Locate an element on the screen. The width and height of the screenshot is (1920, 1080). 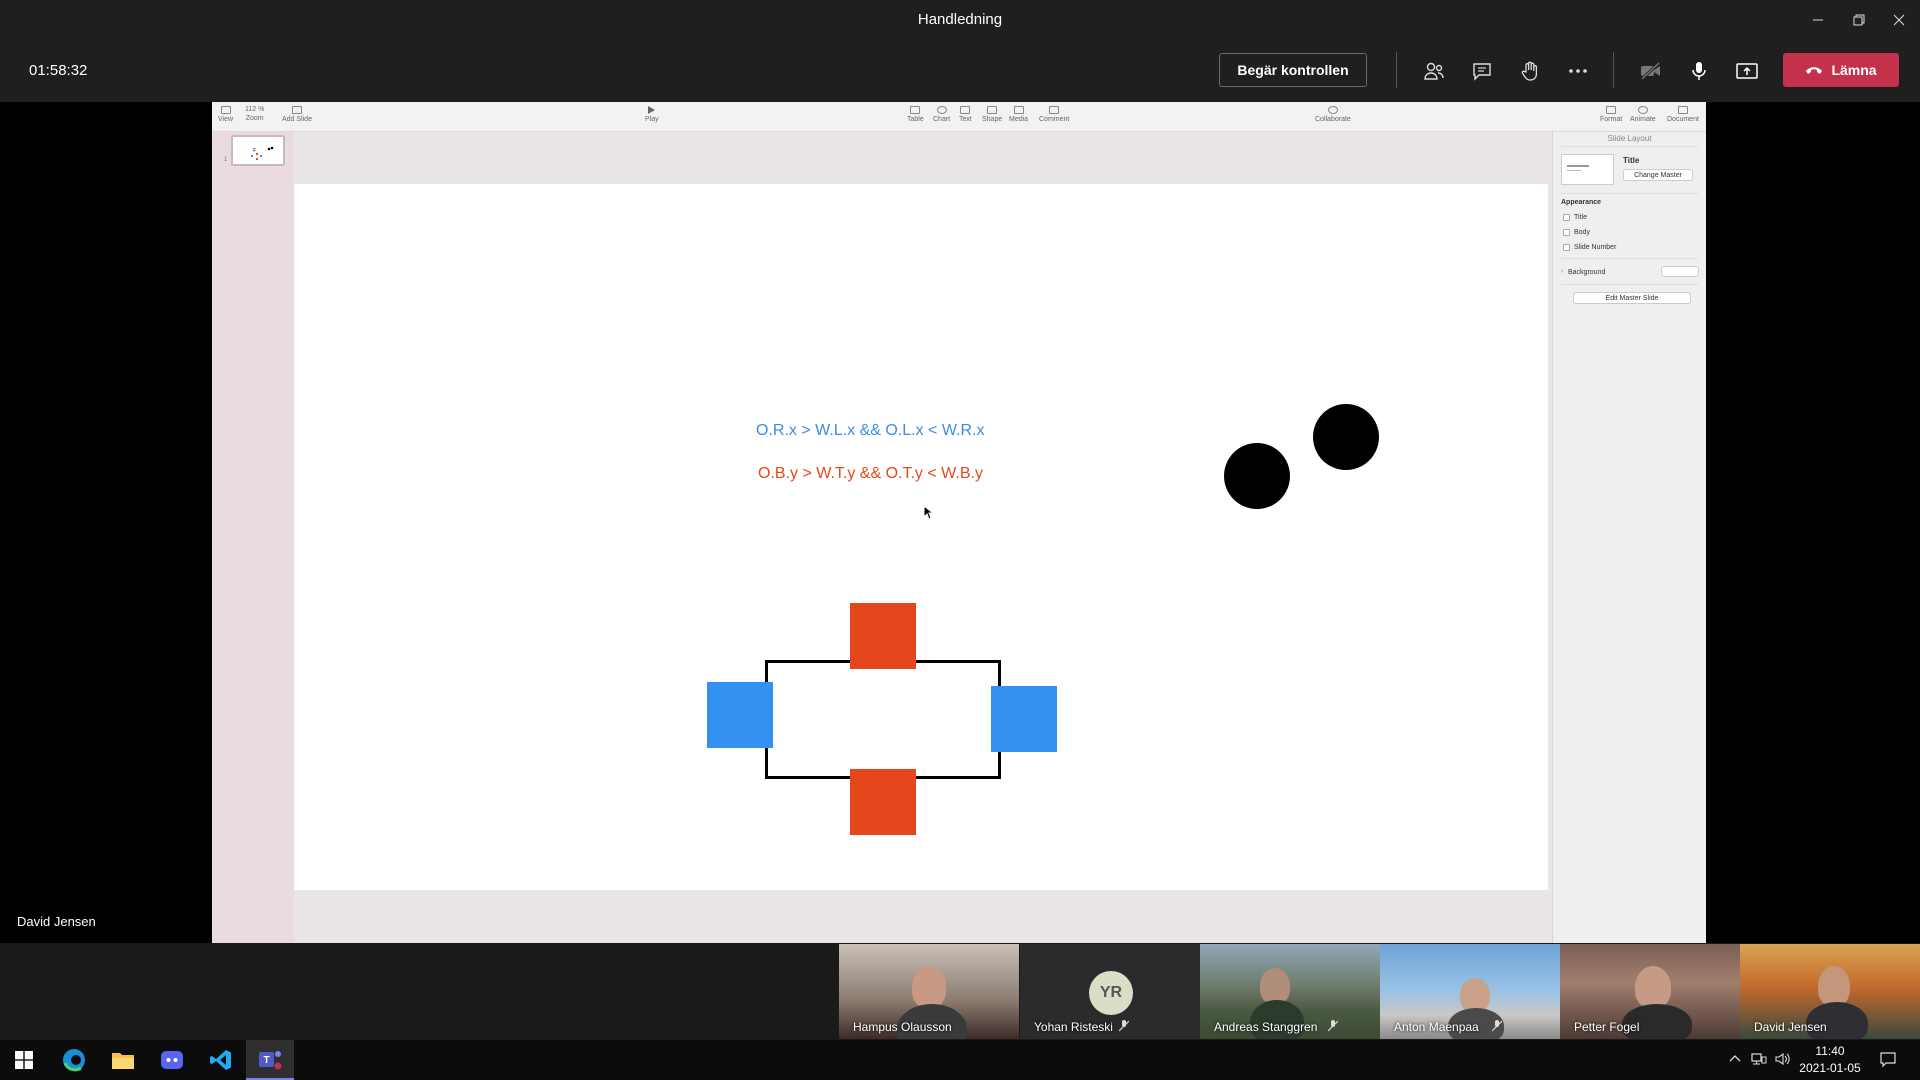
top-red-square is located at coordinates (883, 636).